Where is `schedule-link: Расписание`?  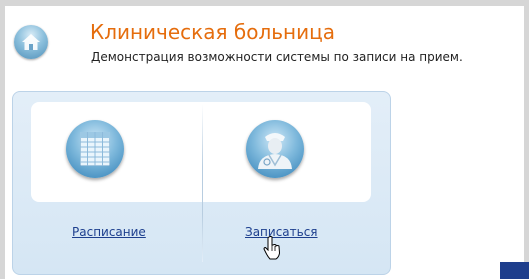 schedule-link: Расписание is located at coordinates (109, 232).